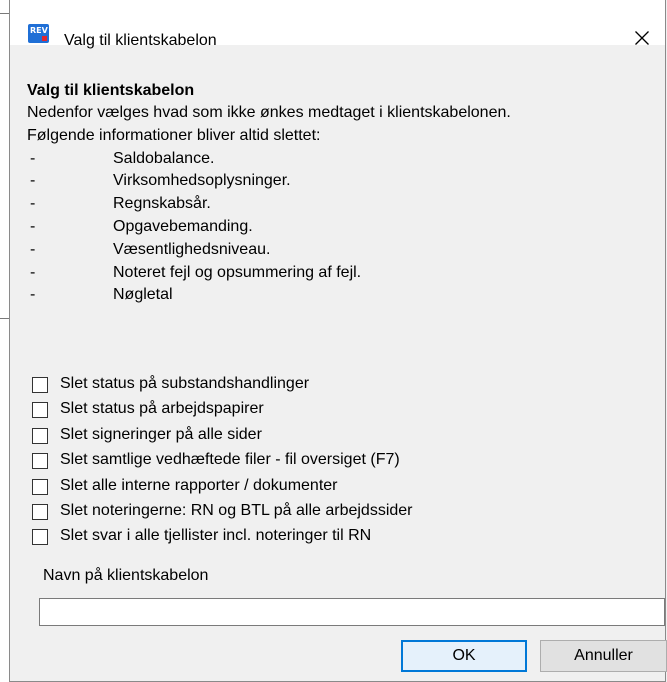  I want to click on deleted-item: - Noteret fejl og opsummering af fejl., so click(341, 273).